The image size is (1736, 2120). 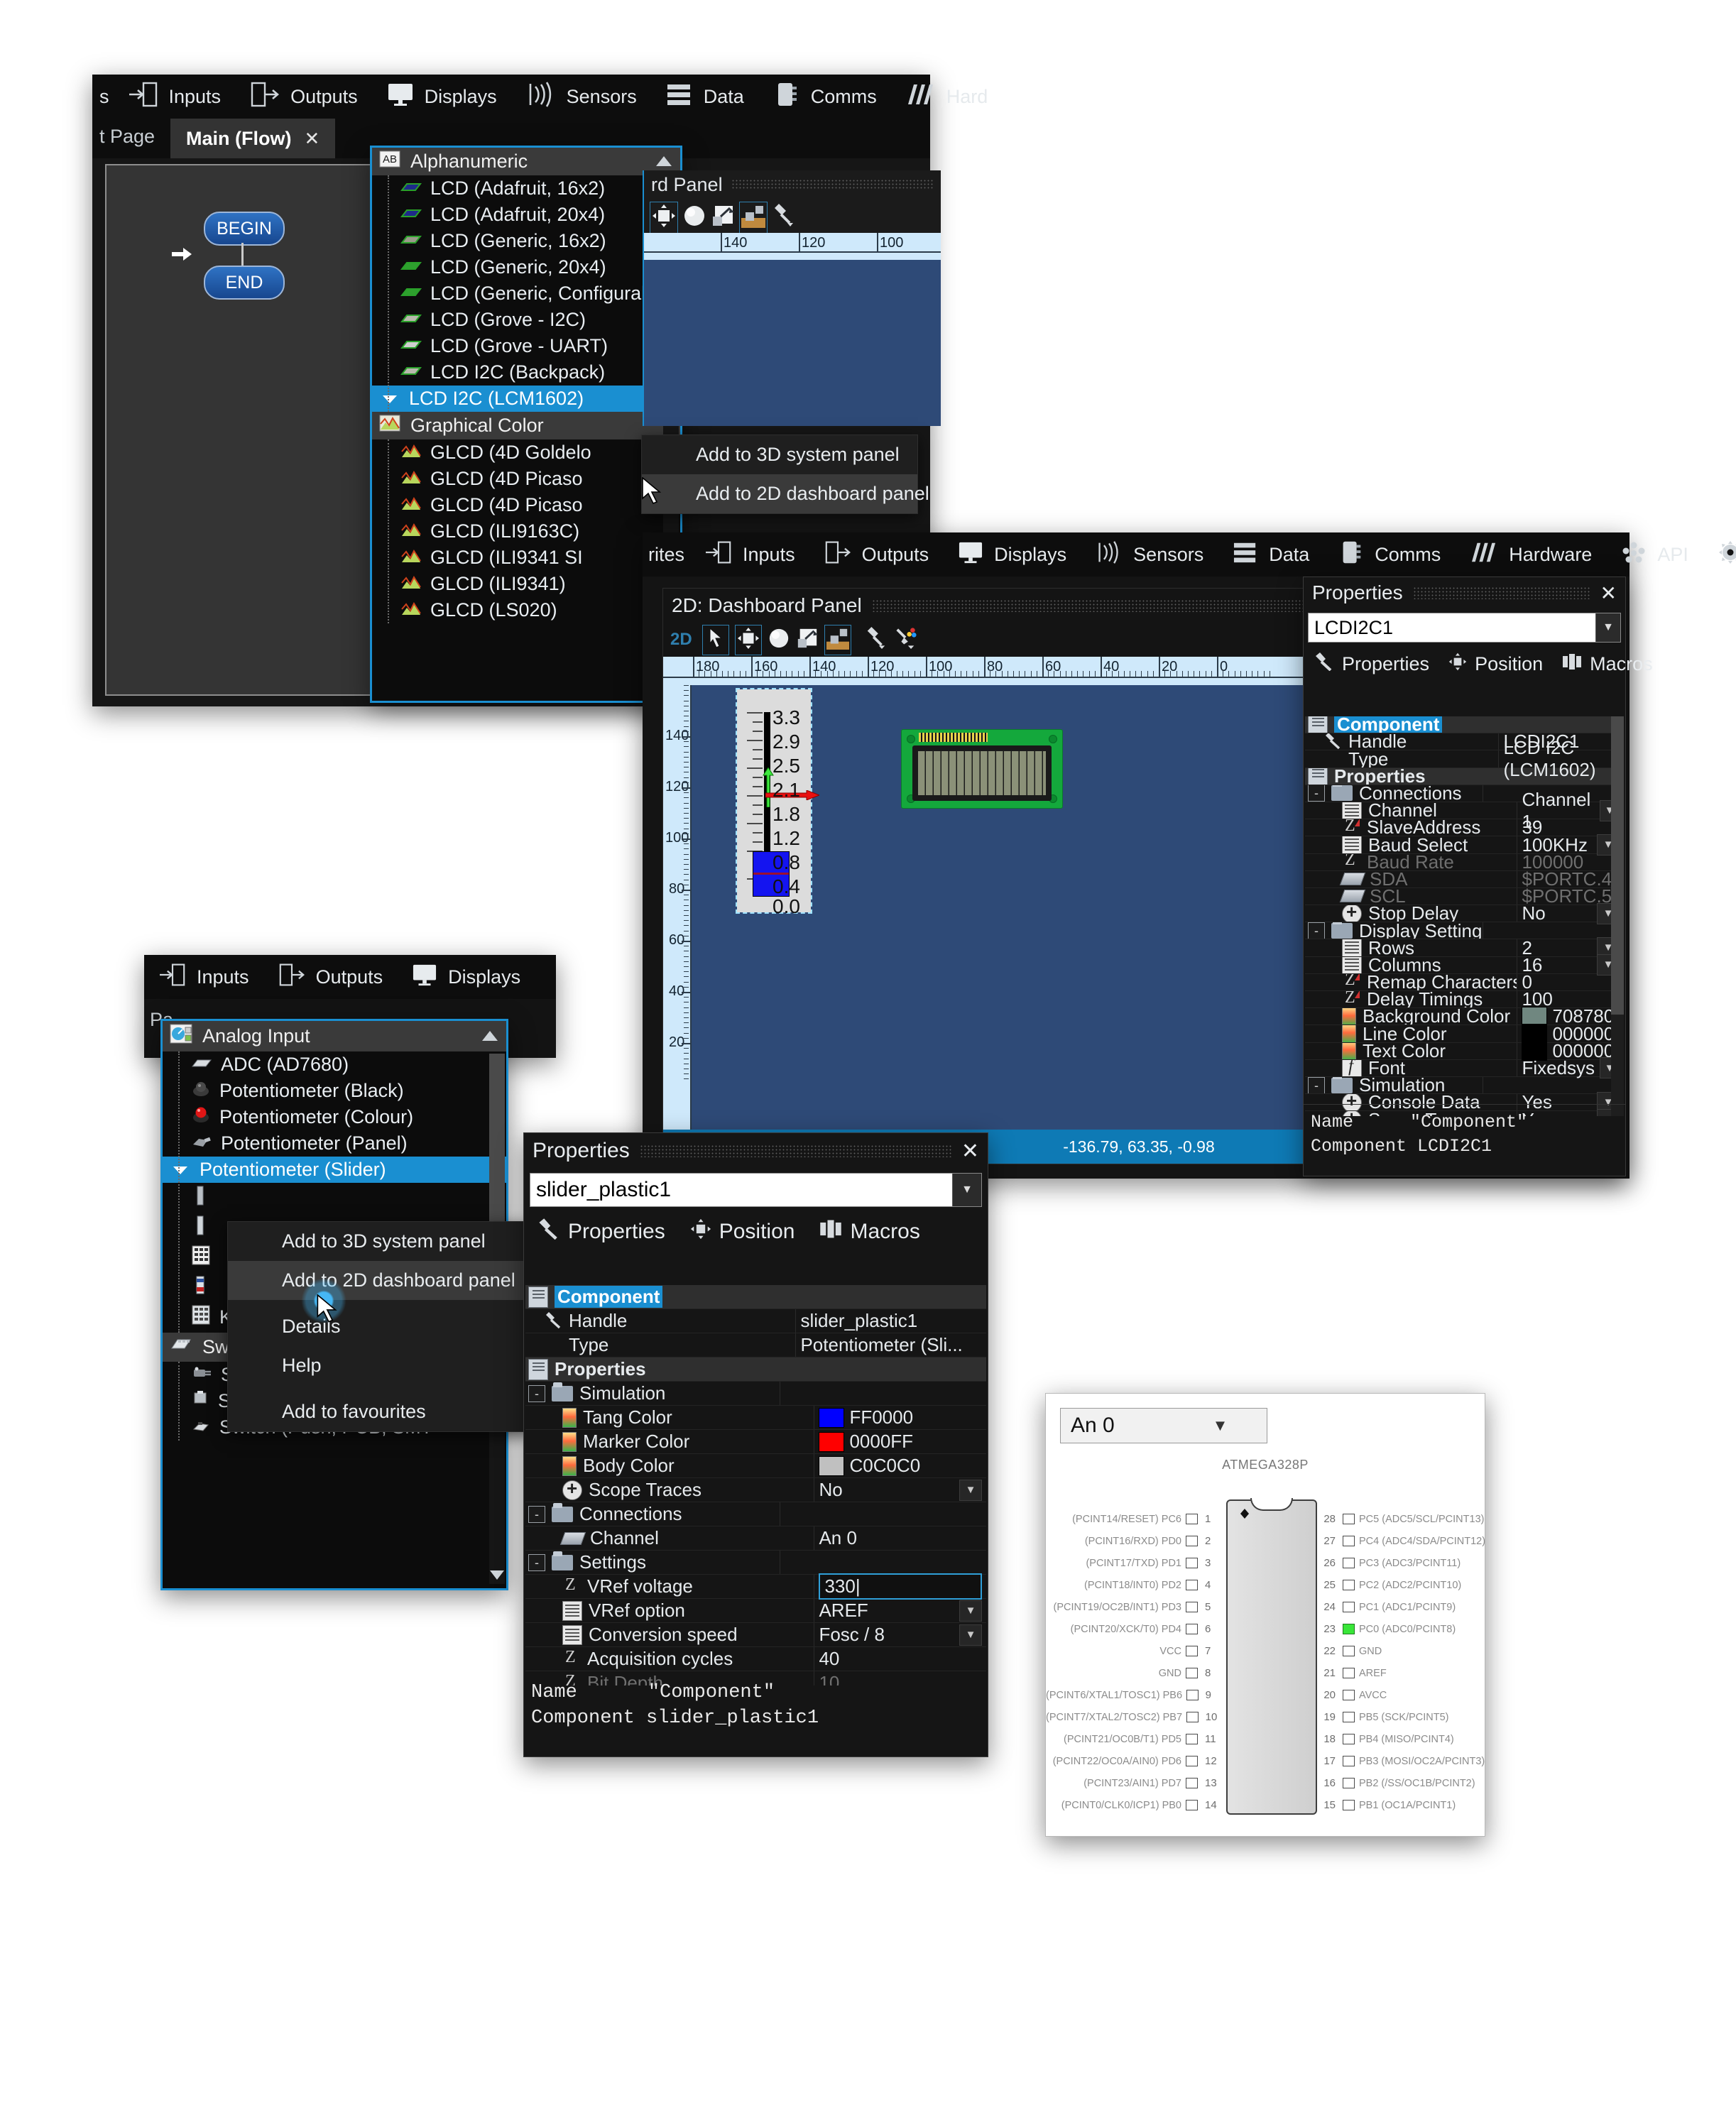 What do you see at coordinates (755, 1514) in the screenshot?
I see `property-row: - Connections` at bounding box center [755, 1514].